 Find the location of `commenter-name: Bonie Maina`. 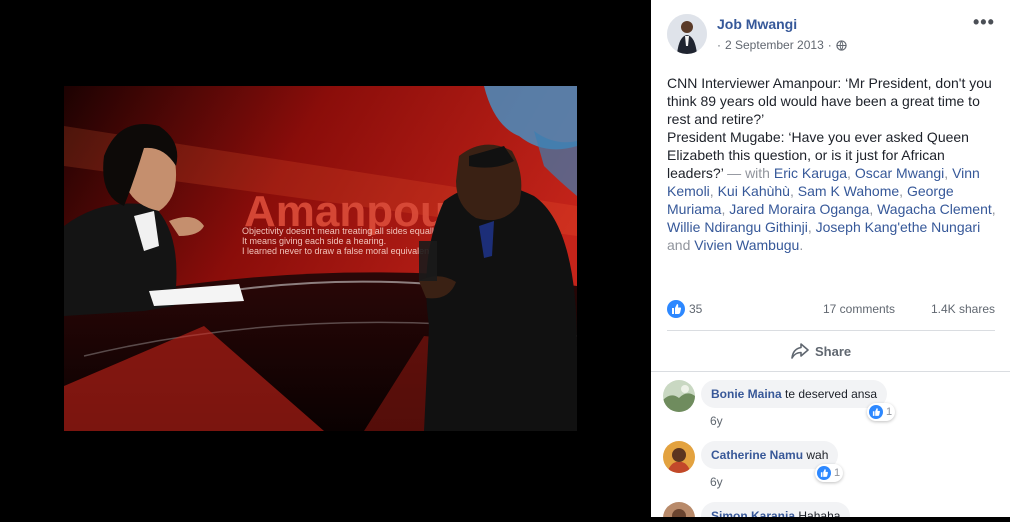

commenter-name: Bonie Maina is located at coordinates (746, 394).